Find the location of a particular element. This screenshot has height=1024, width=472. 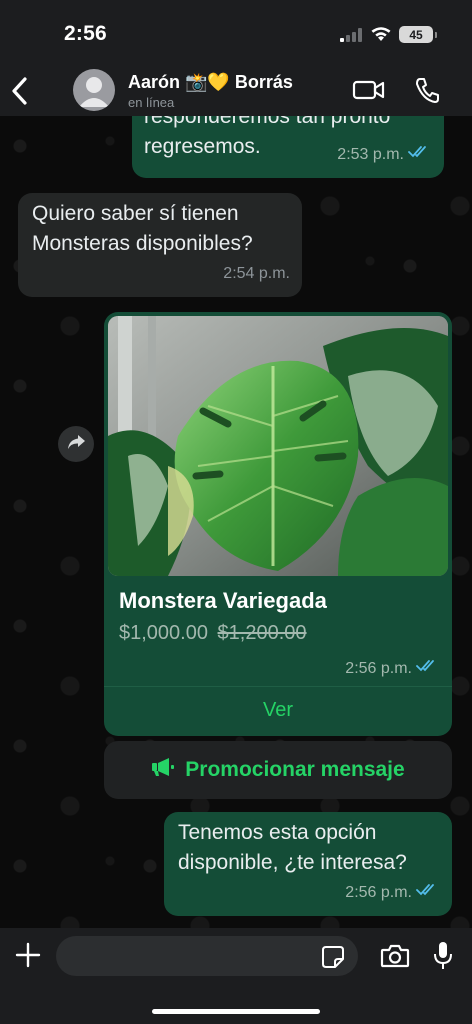

product-price-row: $1,000.00 $1,200.00 is located at coordinates (213, 633).